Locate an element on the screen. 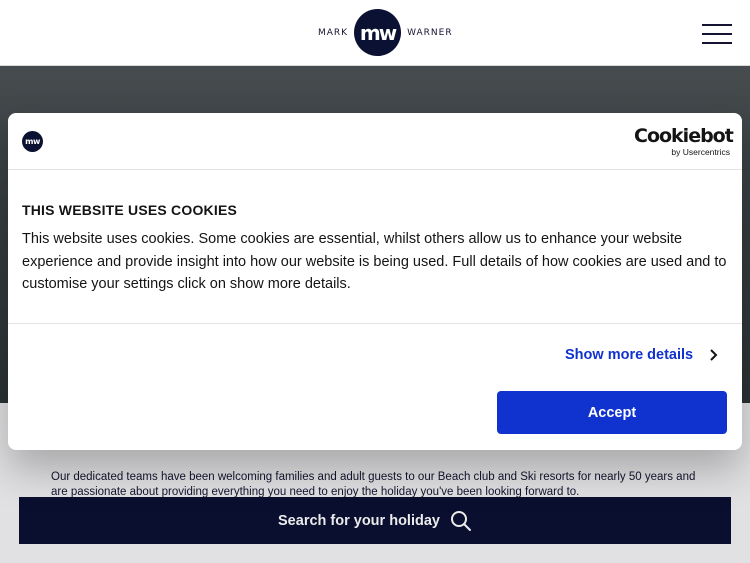 This screenshot has height=563, width=750. mark-warner-logo: MARK mw WARNER is located at coordinates (385, 32).